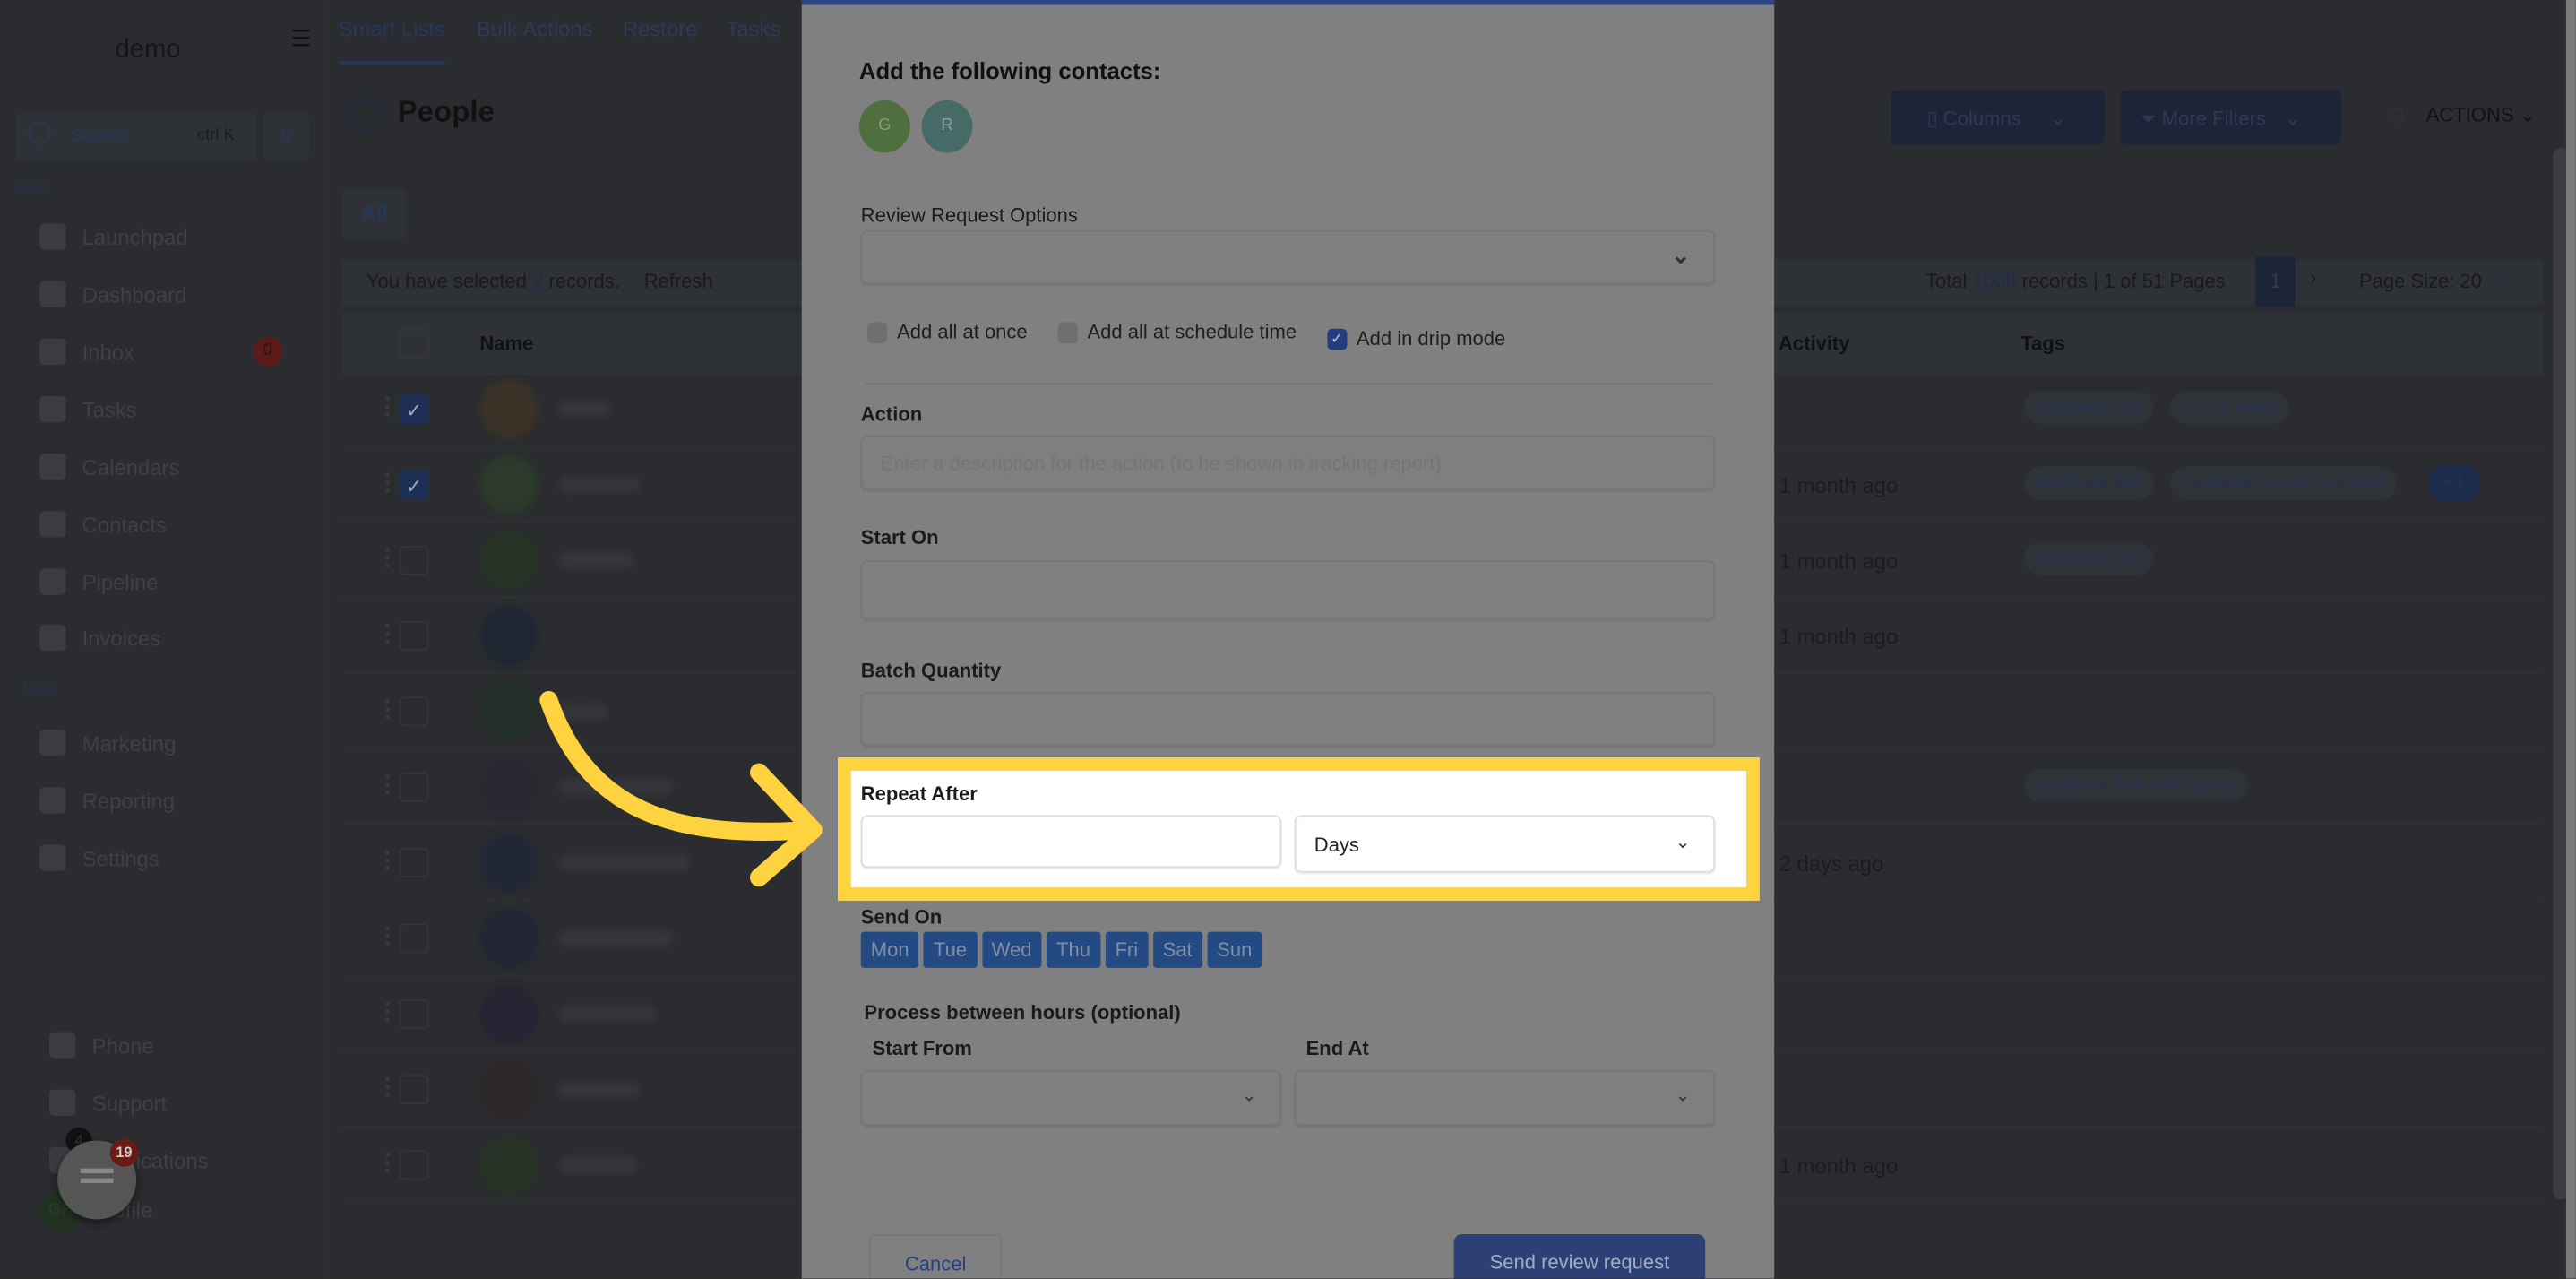 The width and height of the screenshot is (2576, 1279). What do you see at coordinates (681, 788) in the screenshot?
I see `pointer-arrow-icon` at bounding box center [681, 788].